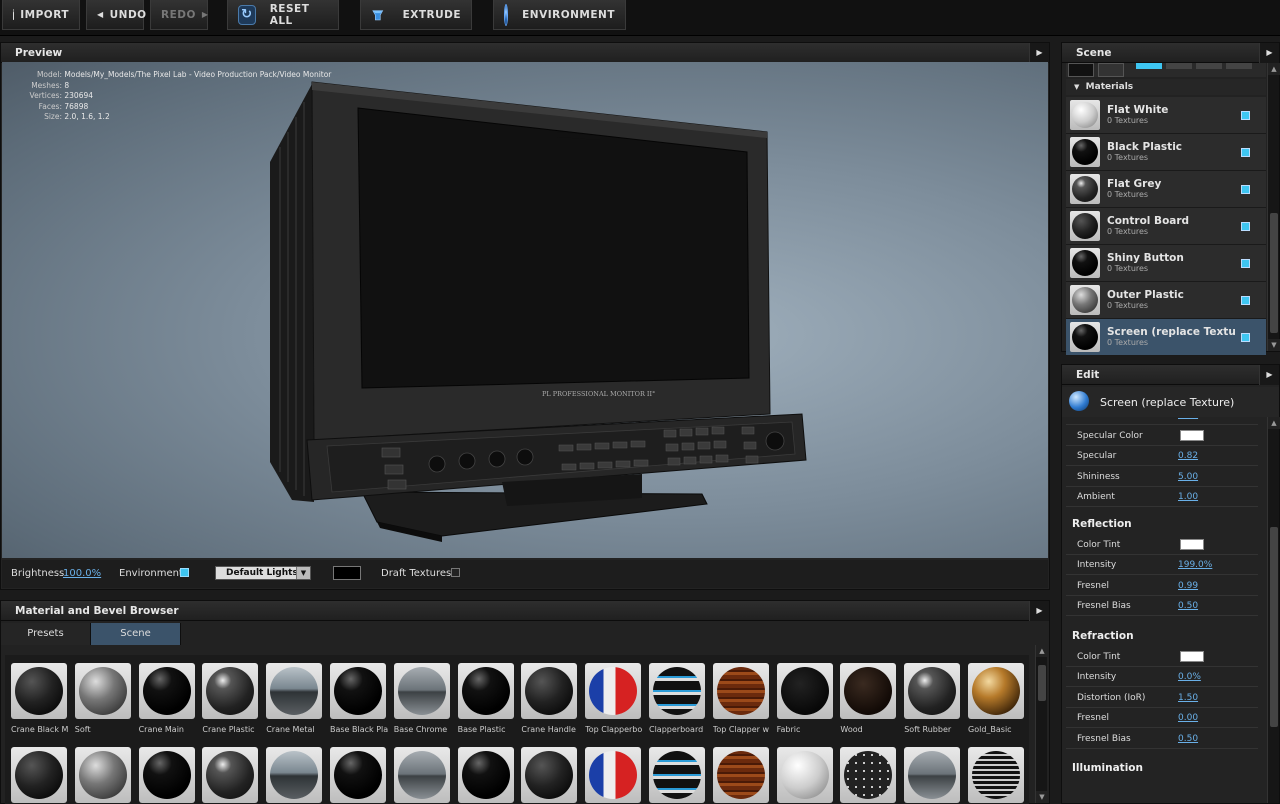 This screenshot has width=1280, height=804. I want to click on material-sphere-preview, so click(358, 775).